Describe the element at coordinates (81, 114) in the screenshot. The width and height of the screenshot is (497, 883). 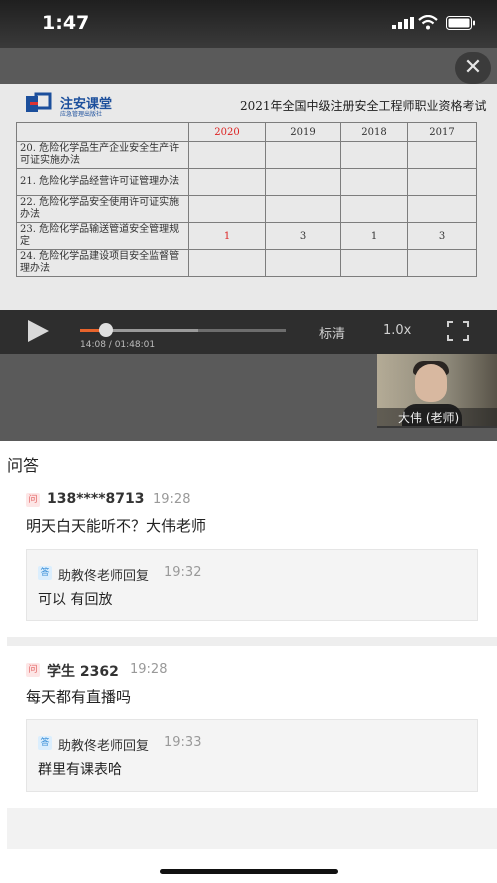
I see `logo-subtitle: 应急管理出版社` at that location.